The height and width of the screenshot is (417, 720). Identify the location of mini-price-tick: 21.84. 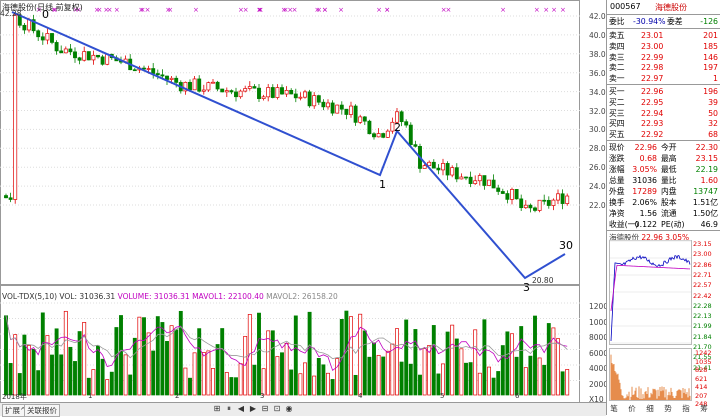
(702, 336).